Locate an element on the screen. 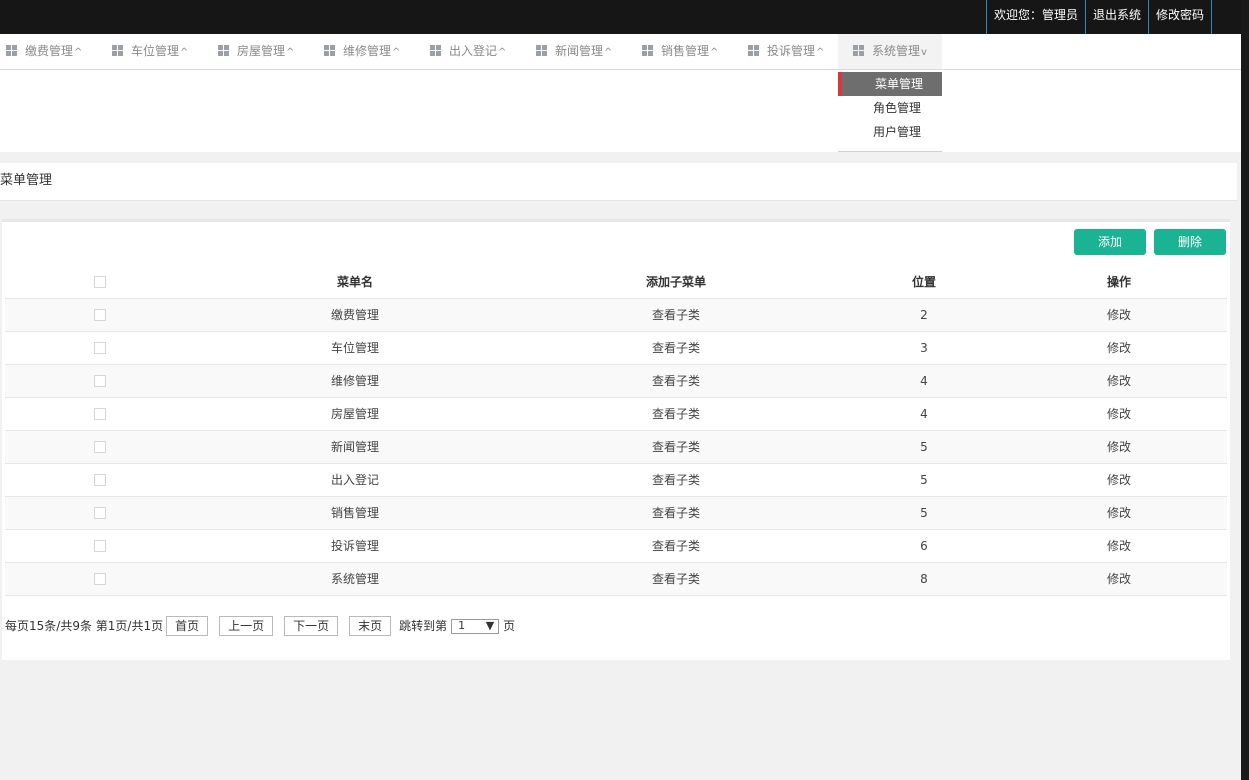 The image size is (1249, 780). header-op: 操作 is located at coordinates (1119, 282).